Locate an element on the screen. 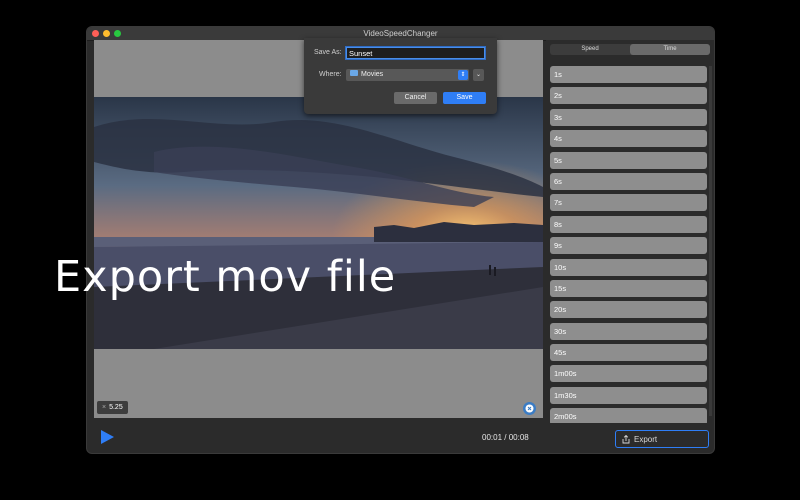 Image resolution: width=800 pixels, height=500 pixels. speed-multiplier-icon: × is located at coordinates (104, 407).